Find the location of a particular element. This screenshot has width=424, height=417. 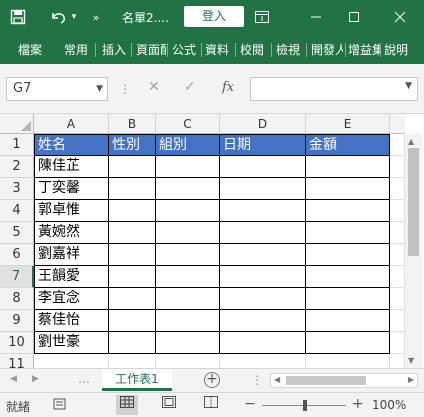

cell-b6 is located at coordinates (132, 255).